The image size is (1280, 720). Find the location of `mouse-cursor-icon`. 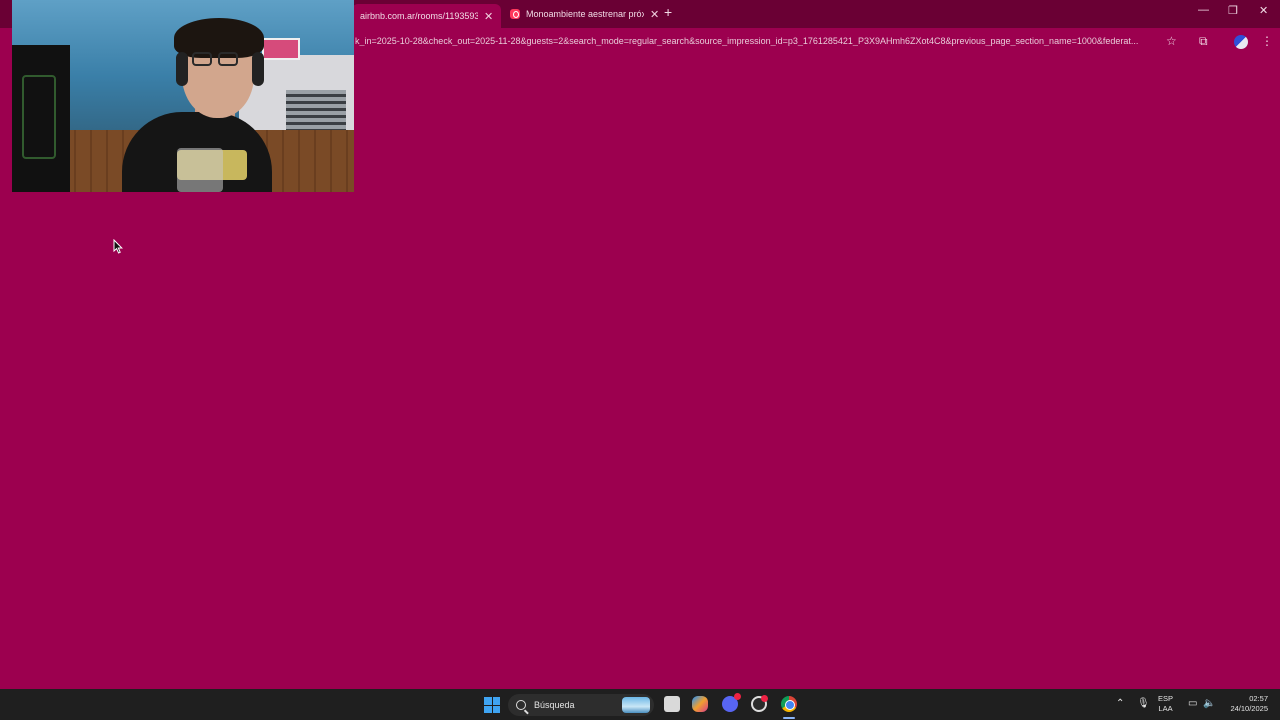

mouse-cursor-icon is located at coordinates (118, 248).